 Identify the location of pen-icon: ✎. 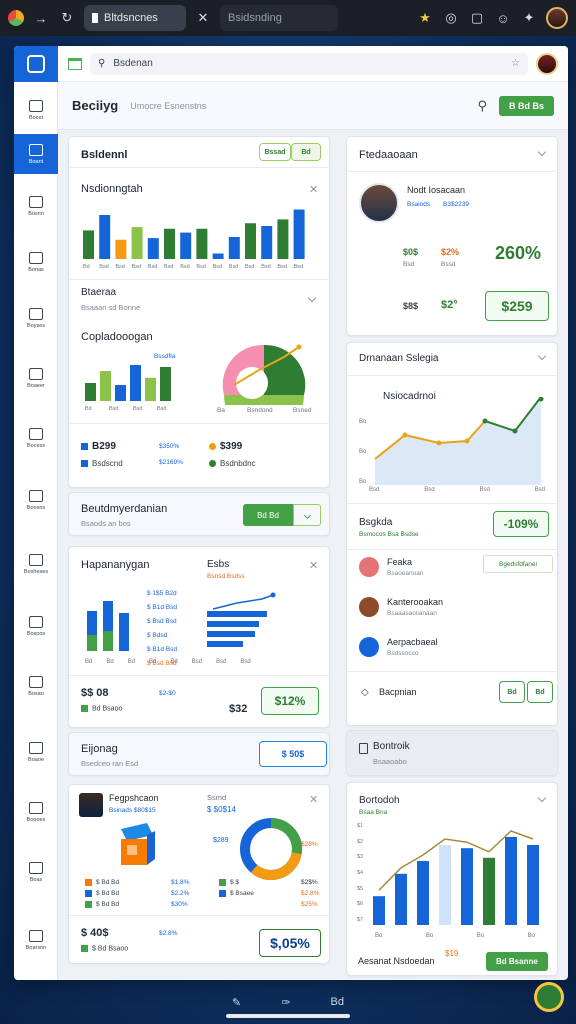
(236, 1002).